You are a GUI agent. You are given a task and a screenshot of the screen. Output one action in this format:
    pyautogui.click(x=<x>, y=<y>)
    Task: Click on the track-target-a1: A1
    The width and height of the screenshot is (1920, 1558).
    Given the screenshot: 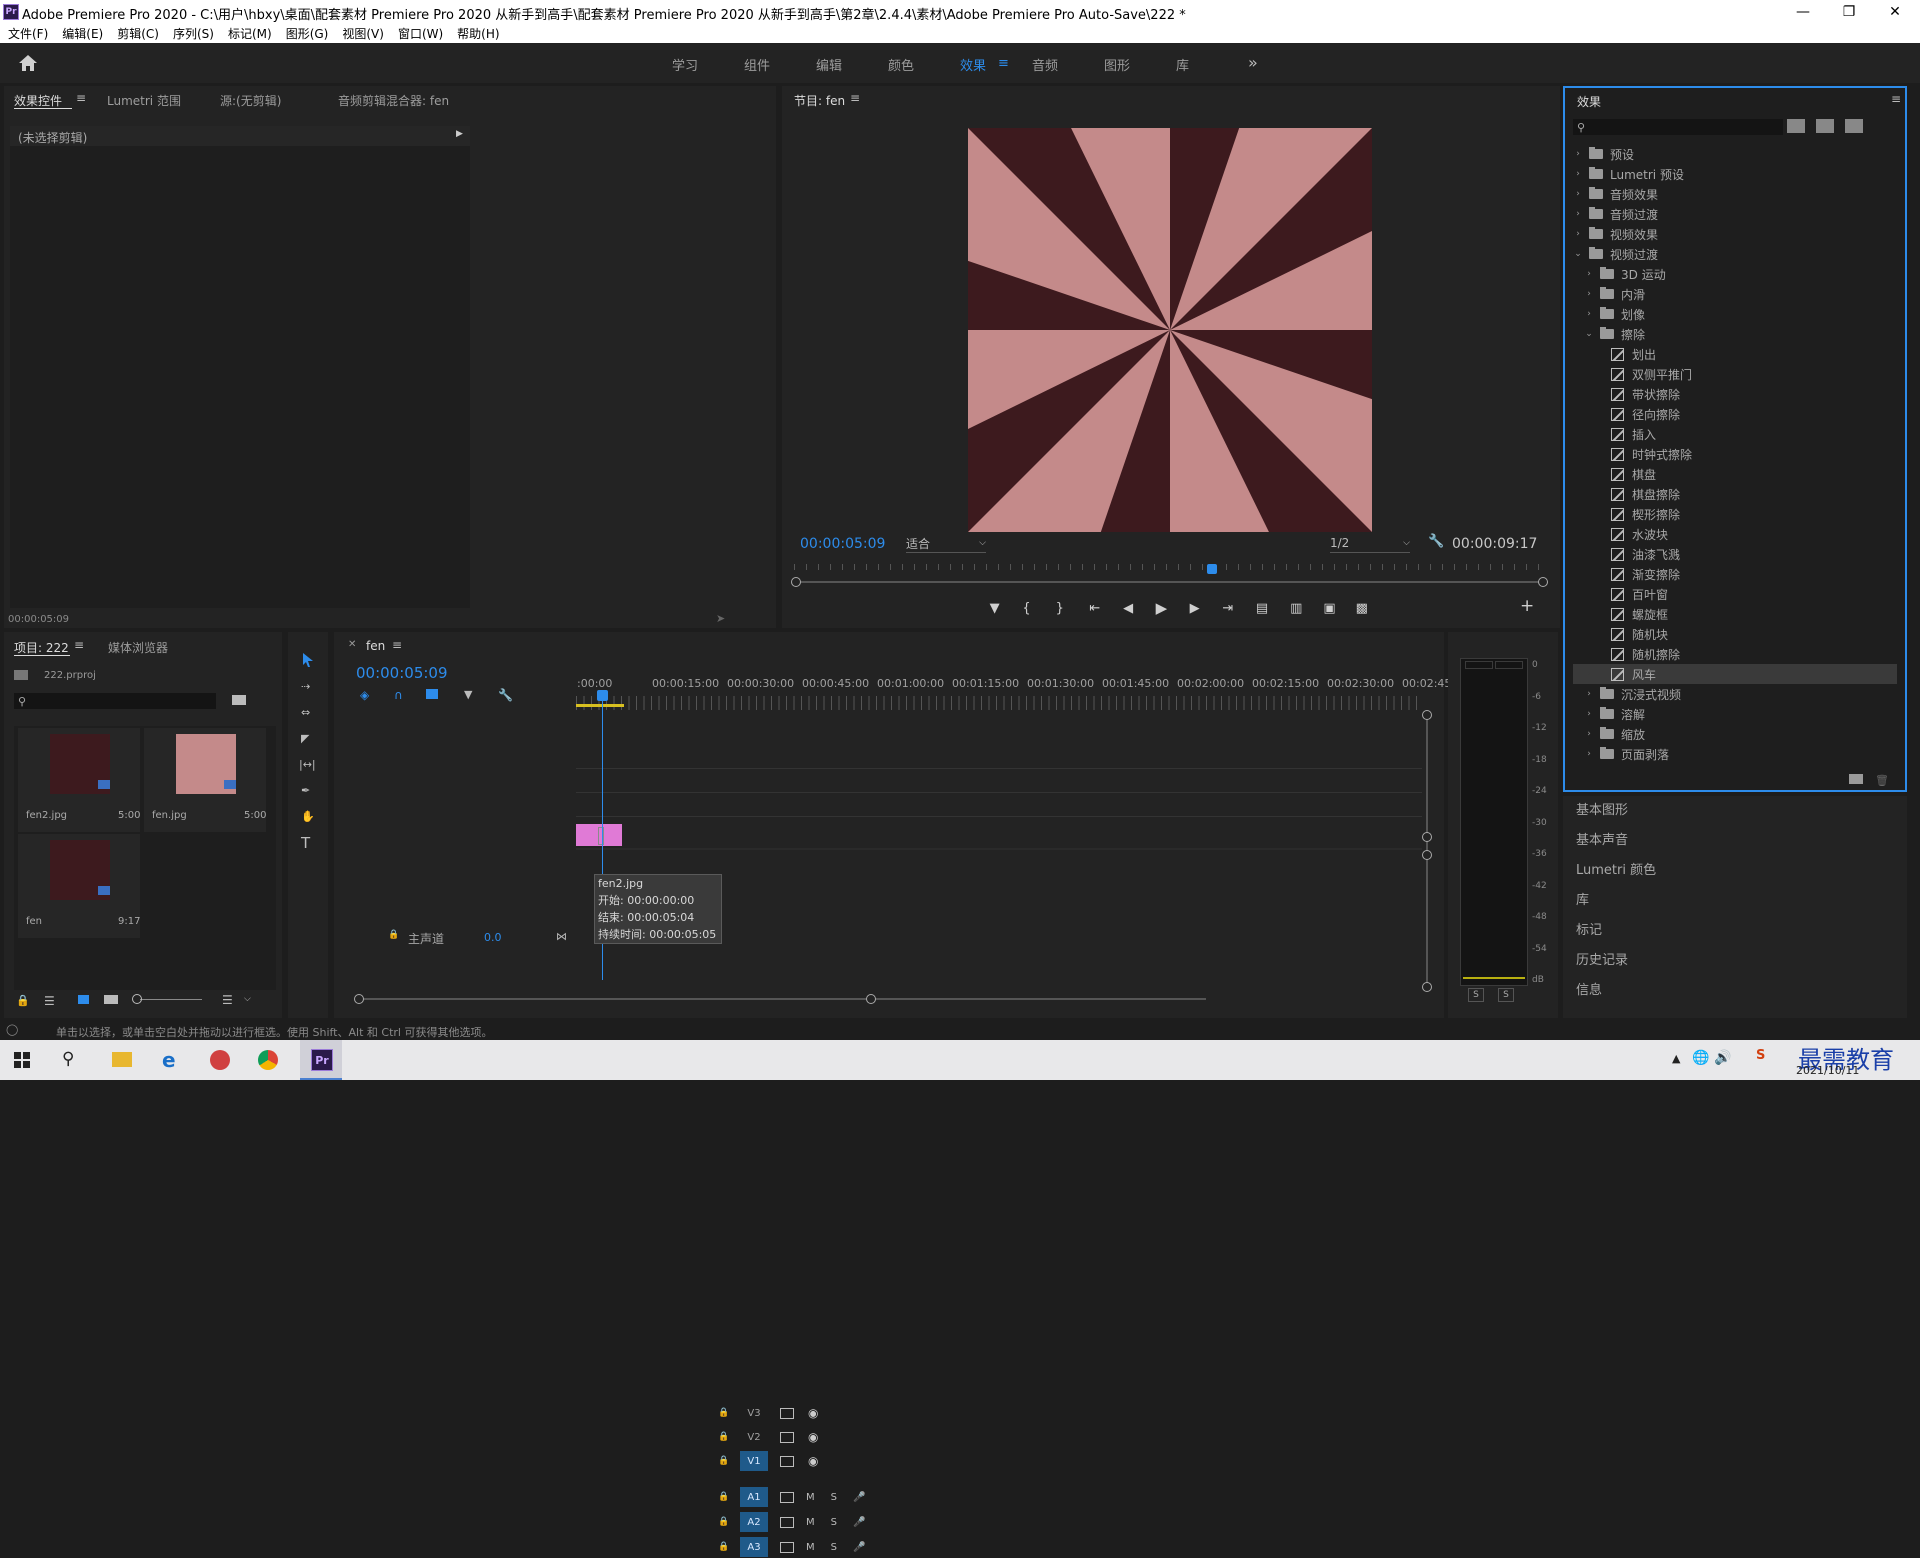 What is the action you would take?
    pyautogui.click(x=754, y=1497)
    